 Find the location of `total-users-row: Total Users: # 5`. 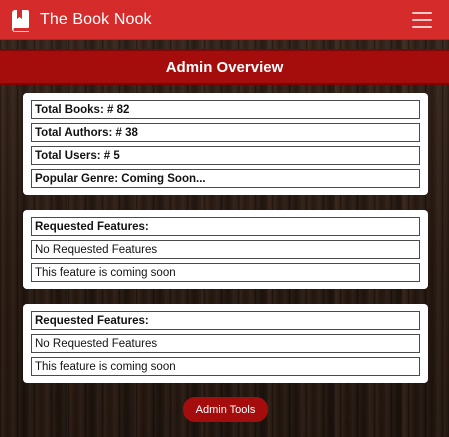

total-users-row: Total Users: # 5 is located at coordinates (225, 155).